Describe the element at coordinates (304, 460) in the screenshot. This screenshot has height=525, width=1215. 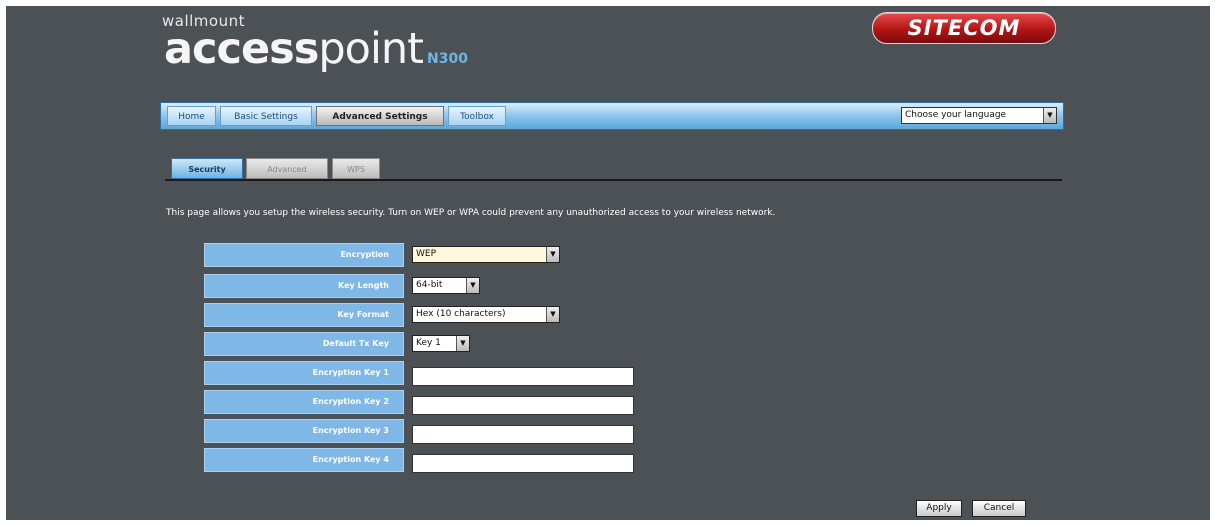
I see `encryption-key-4-label: Encryption Key 4` at that location.